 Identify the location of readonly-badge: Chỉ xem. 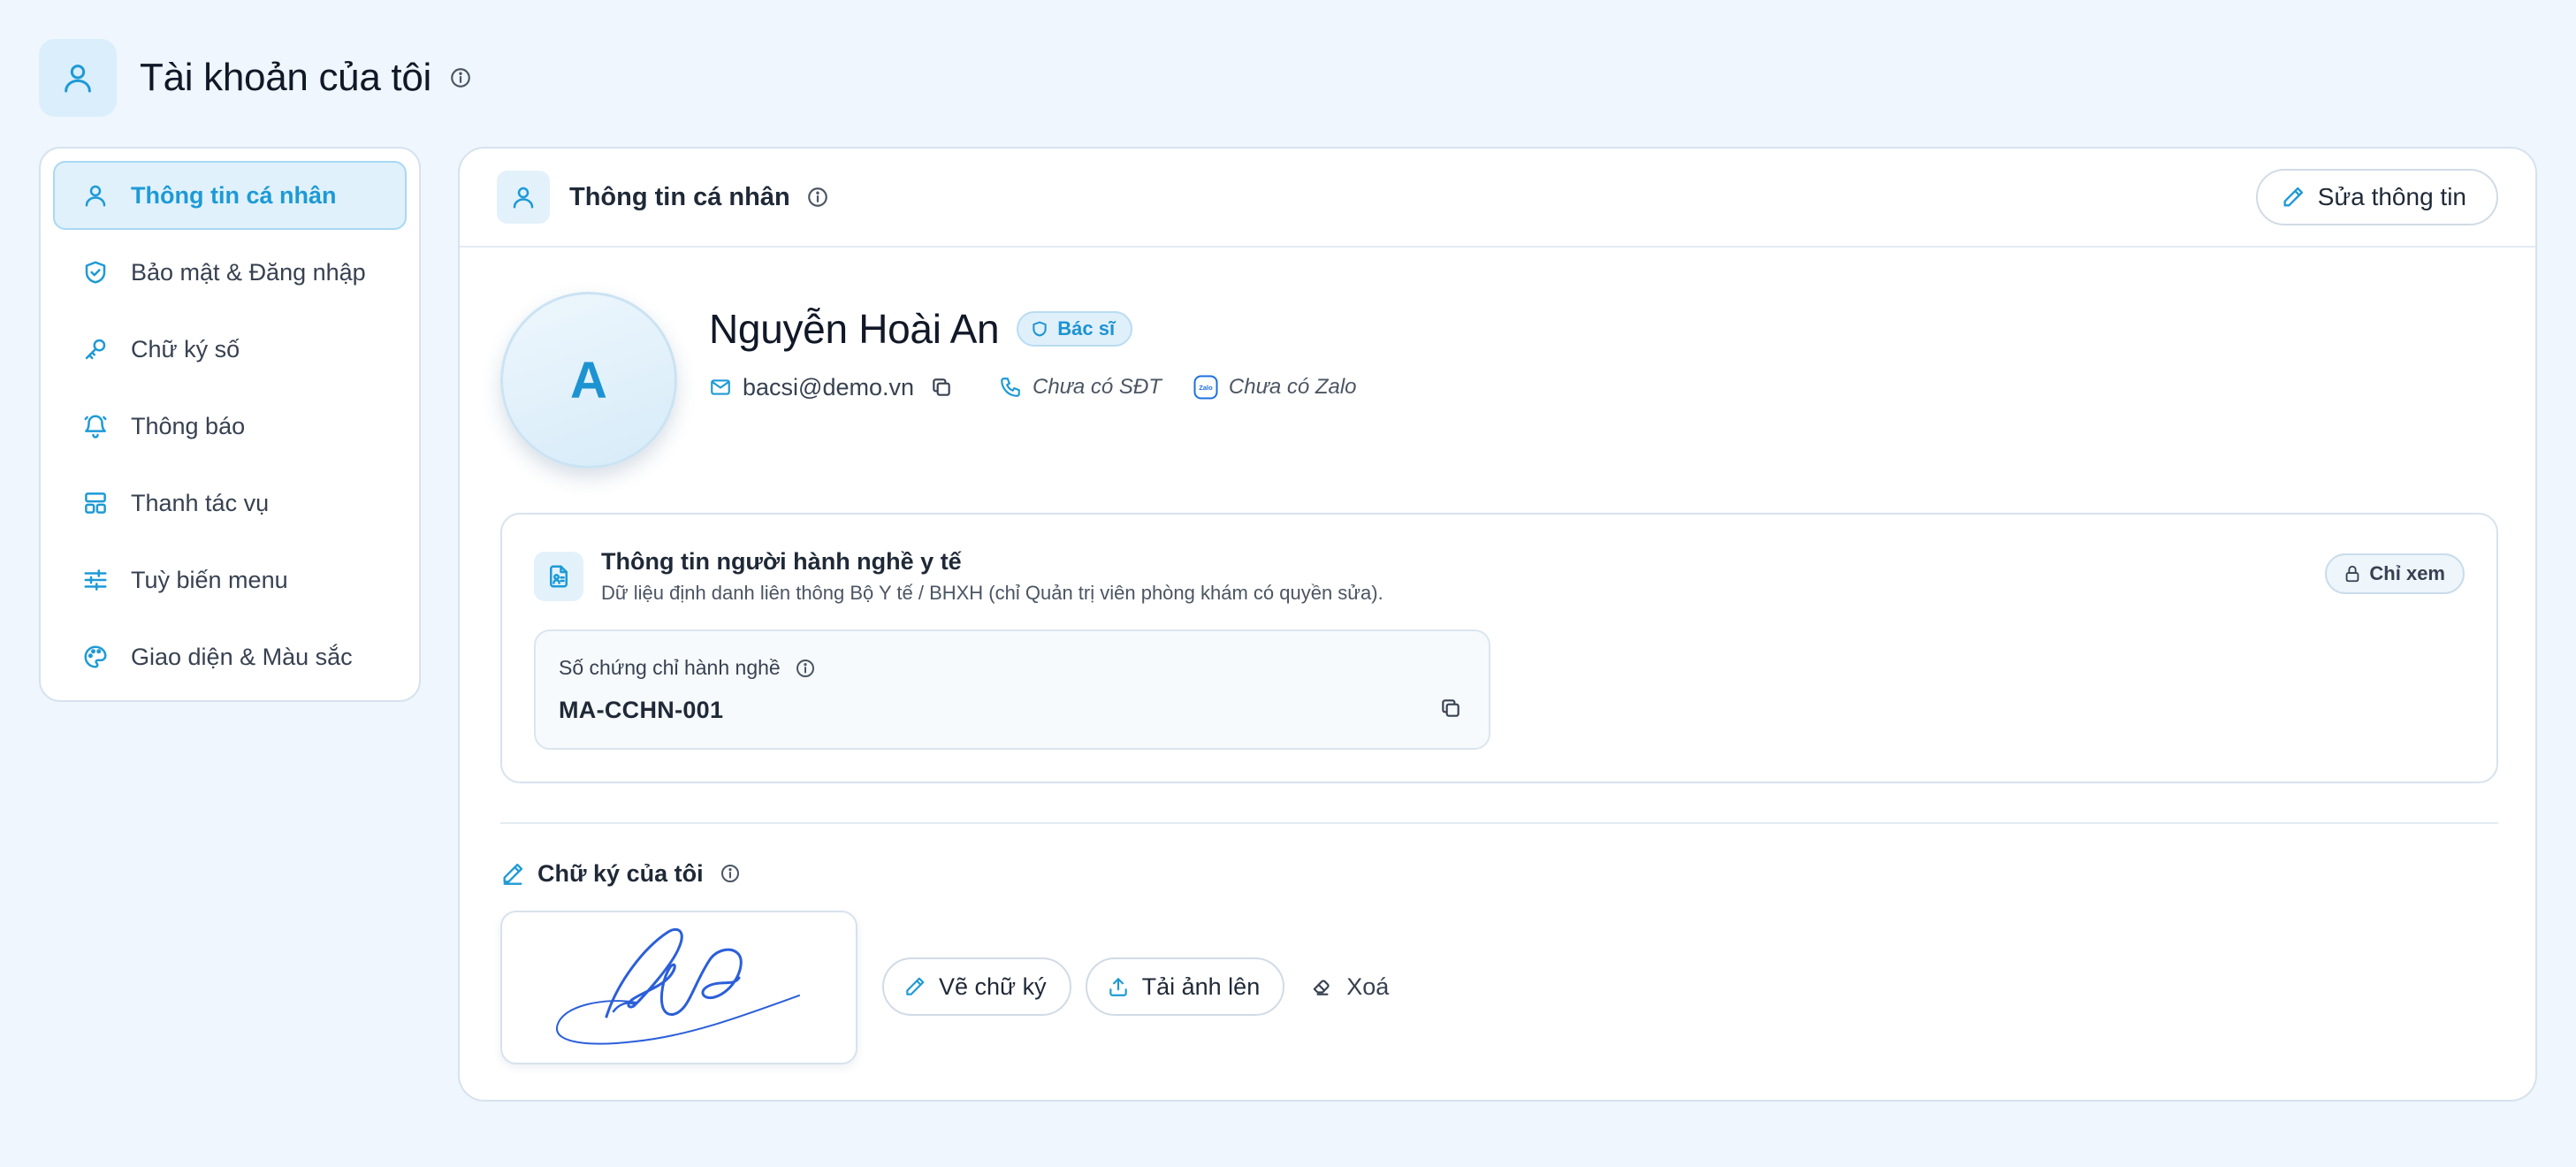
(2395, 573).